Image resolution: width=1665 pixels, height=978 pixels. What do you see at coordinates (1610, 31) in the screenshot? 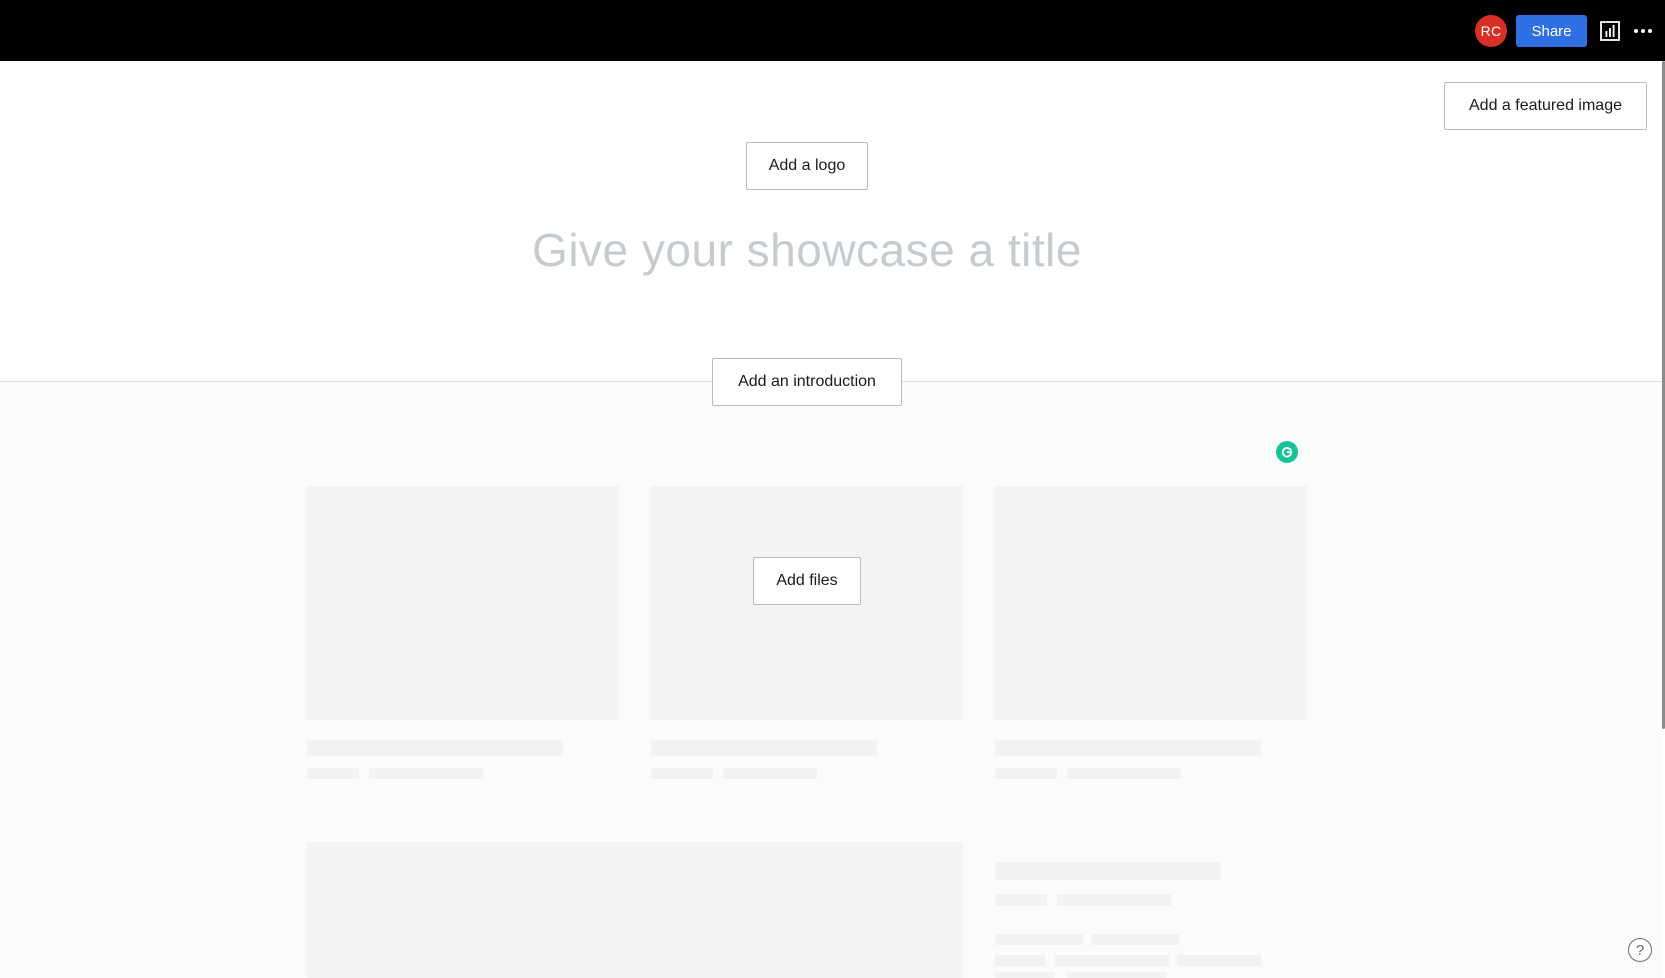
I see `bar-chart-icon` at bounding box center [1610, 31].